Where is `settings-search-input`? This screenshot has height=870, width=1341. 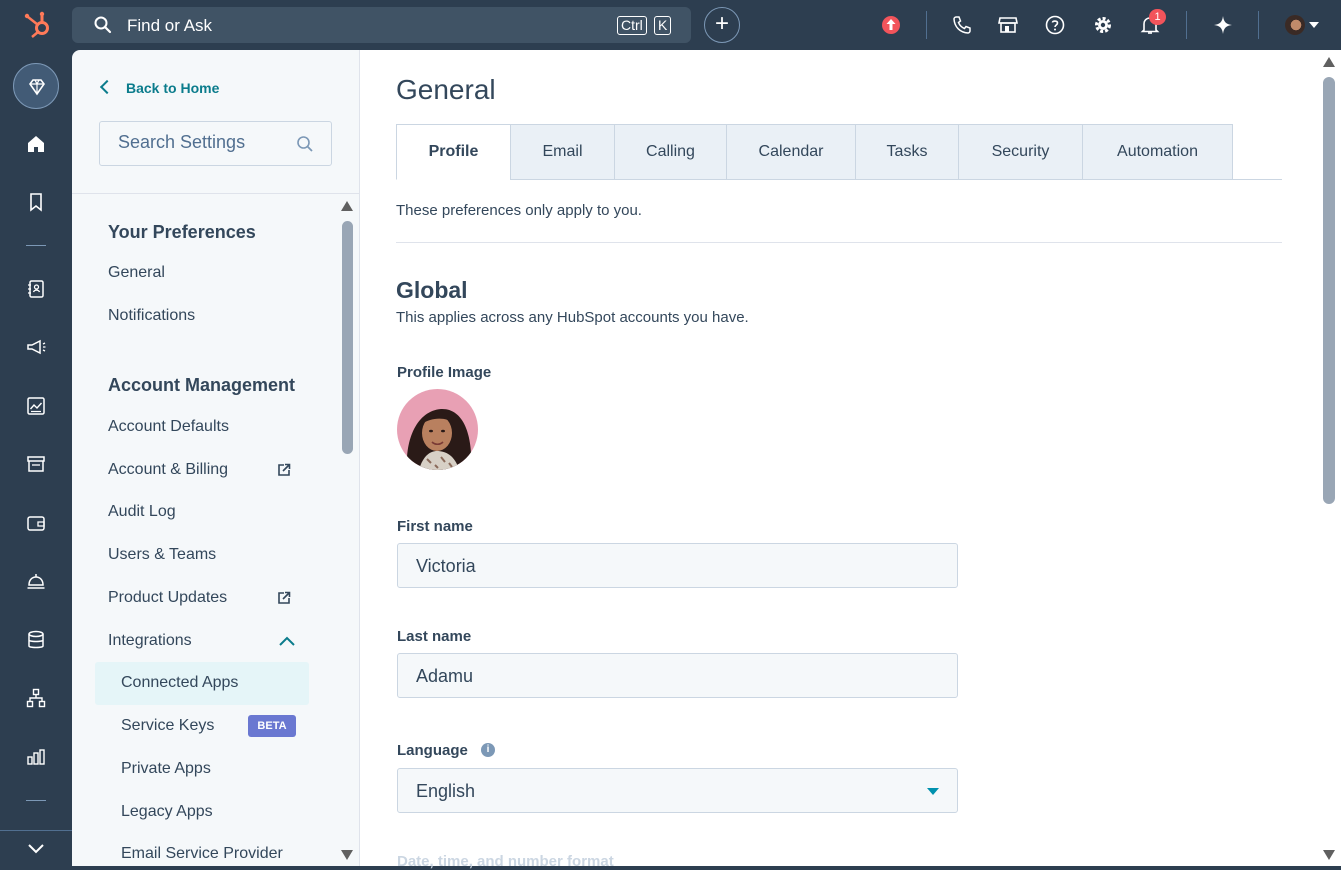
settings-search-input is located at coordinates (203, 142).